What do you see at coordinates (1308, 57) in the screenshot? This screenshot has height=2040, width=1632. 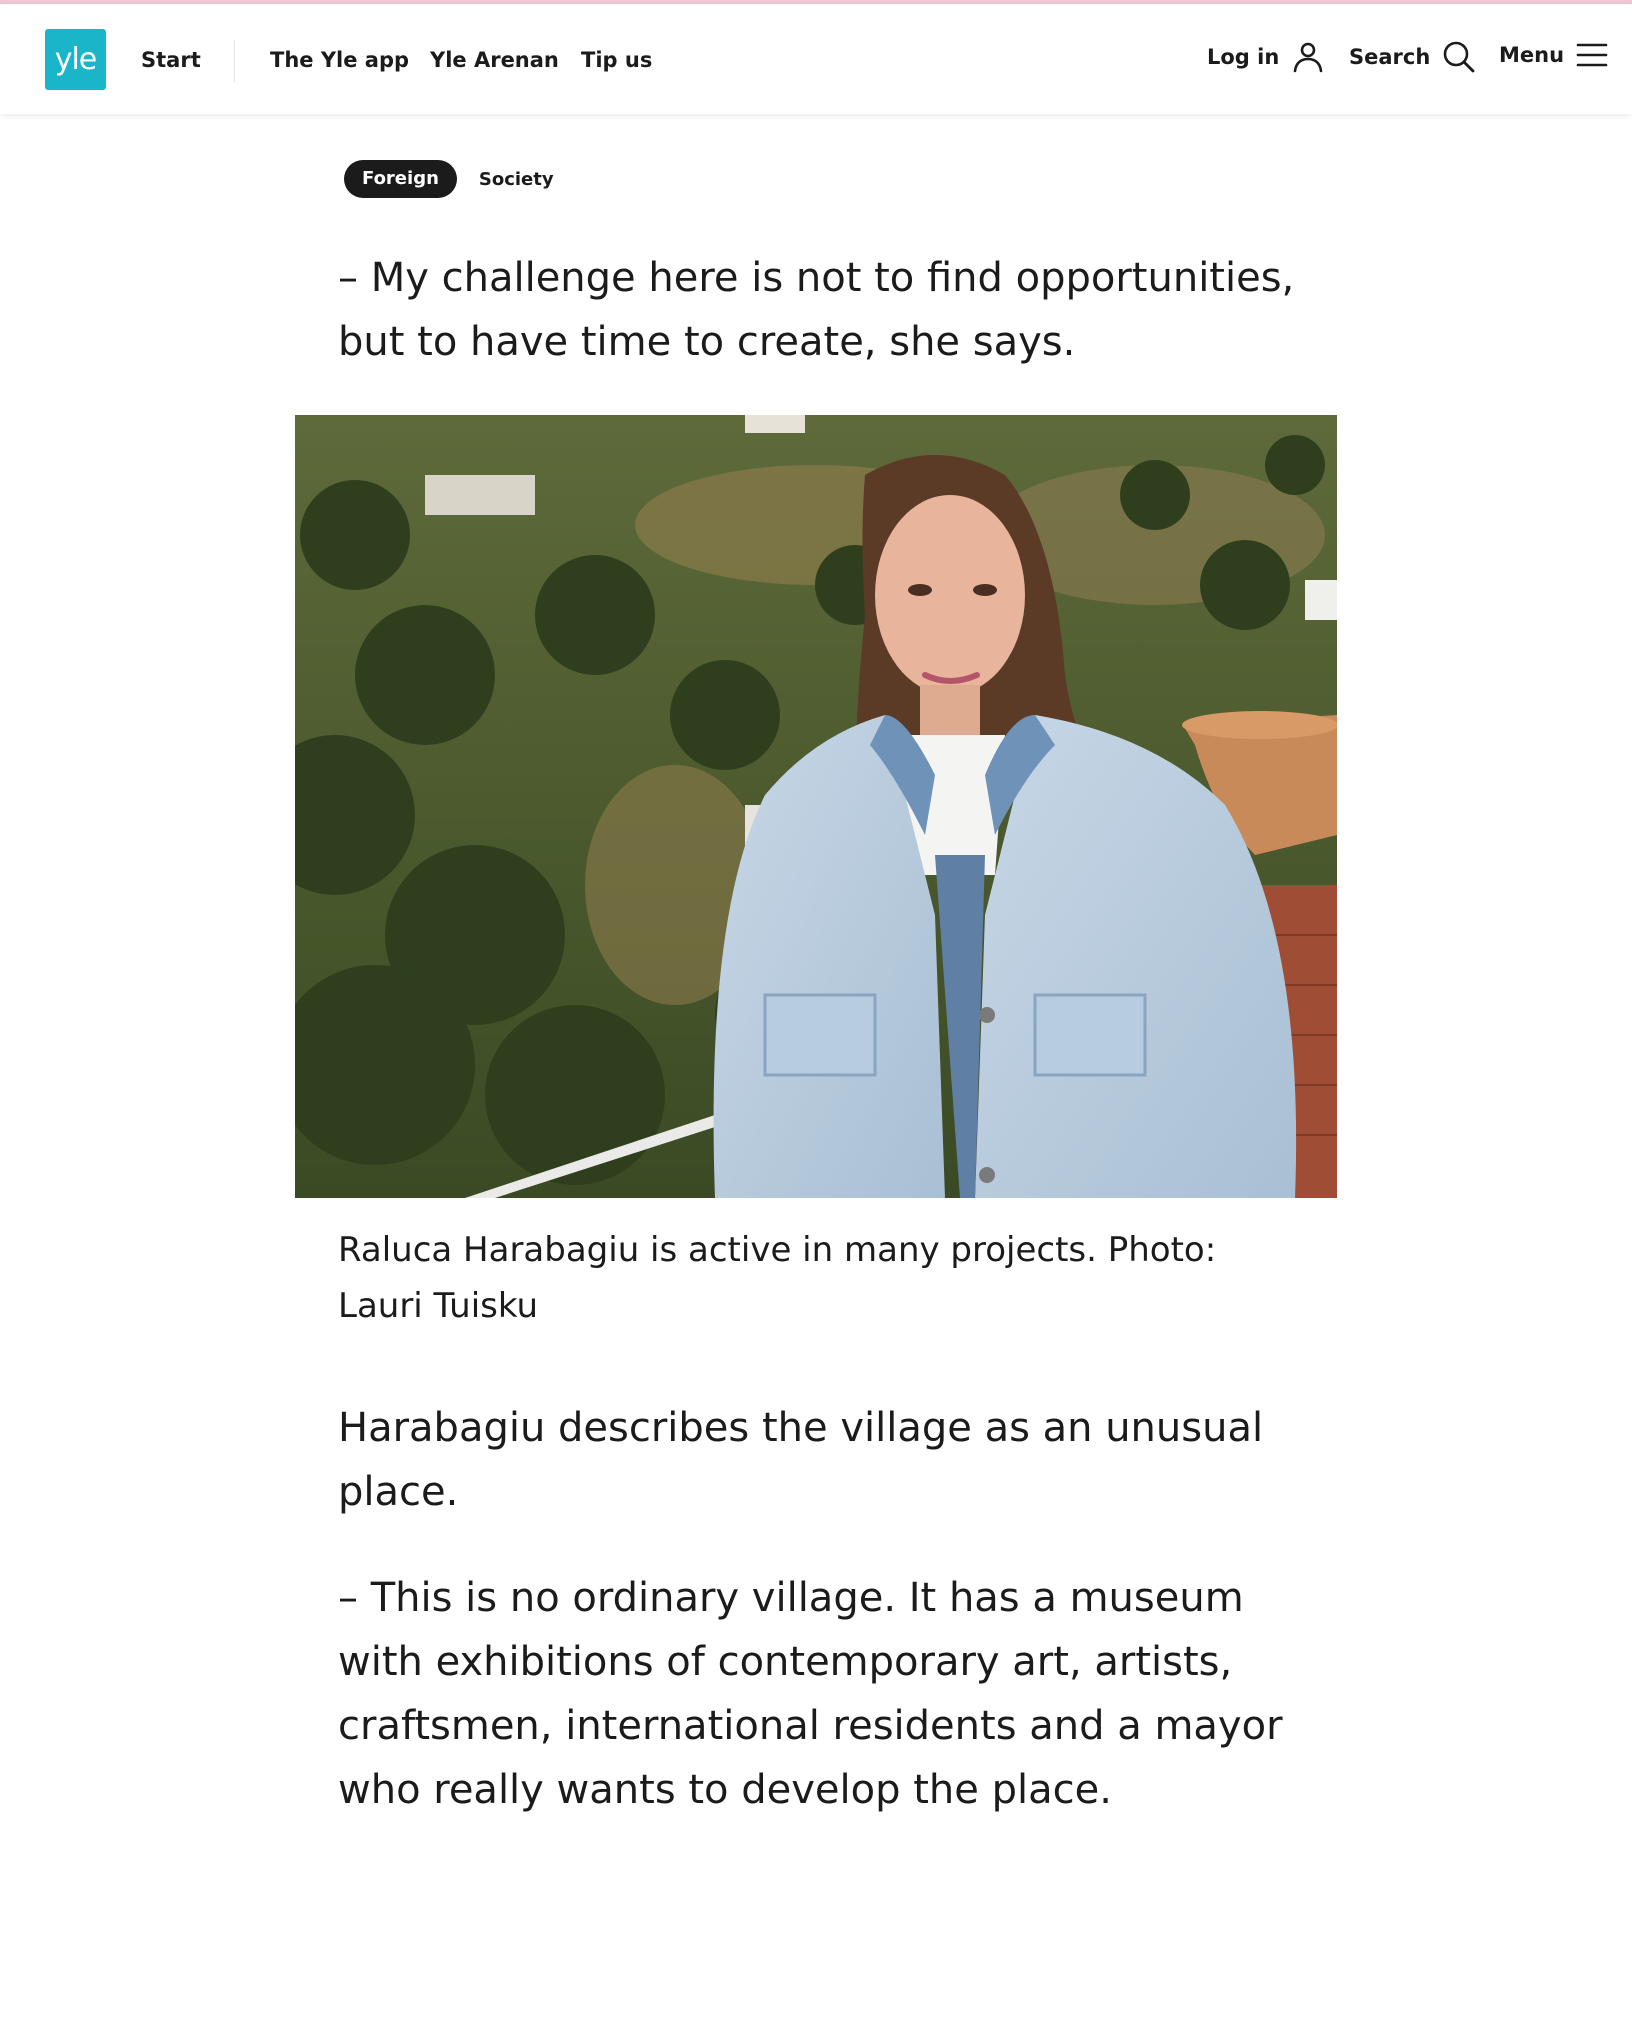 I see `user-icon` at bounding box center [1308, 57].